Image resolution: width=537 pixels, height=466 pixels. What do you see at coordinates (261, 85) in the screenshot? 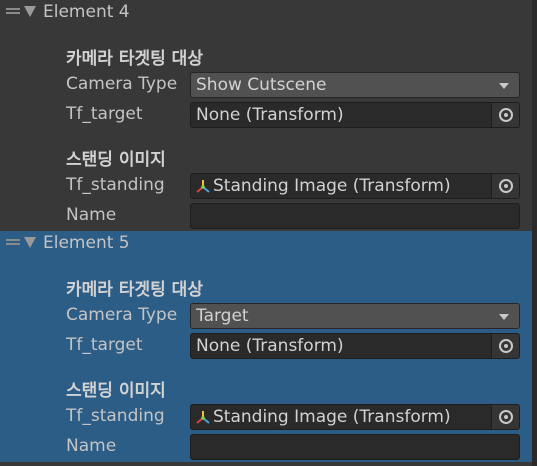
I see `camera-type-value: Show Cutscene` at bounding box center [261, 85].